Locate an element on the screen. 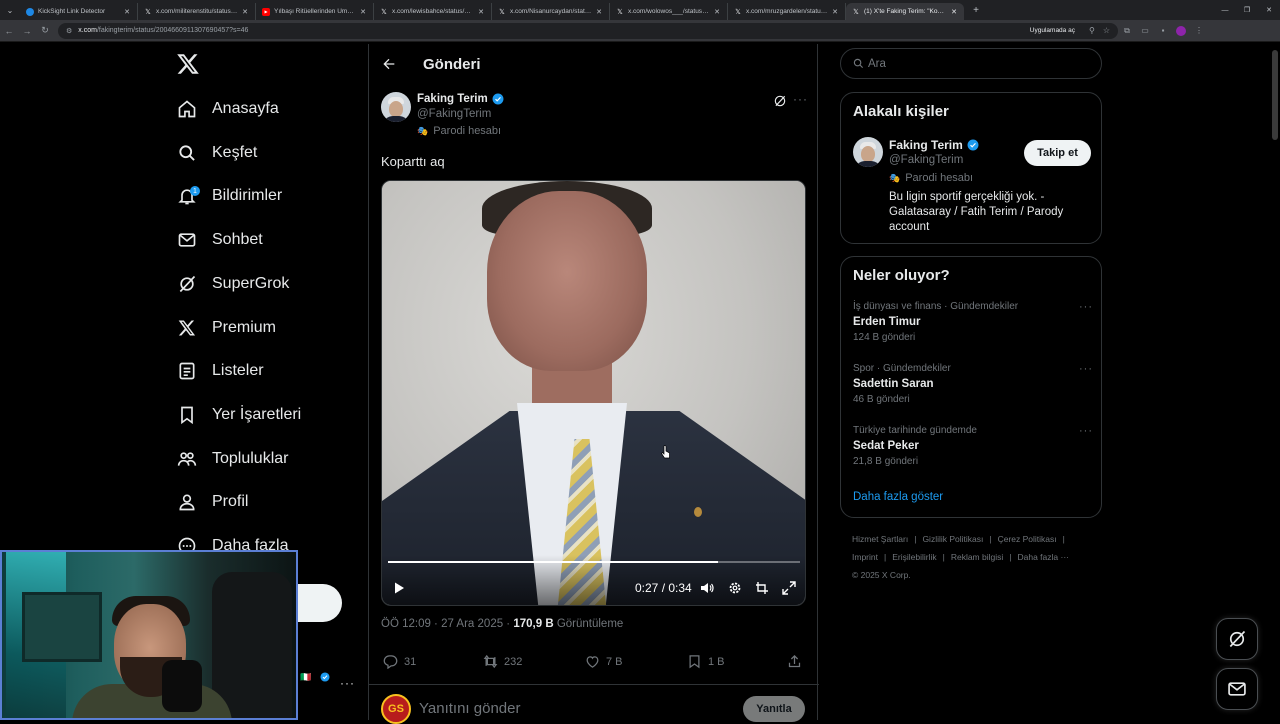 This screenshot has width=1280, height=724. pip-icon is located at coordinates (762, 588).